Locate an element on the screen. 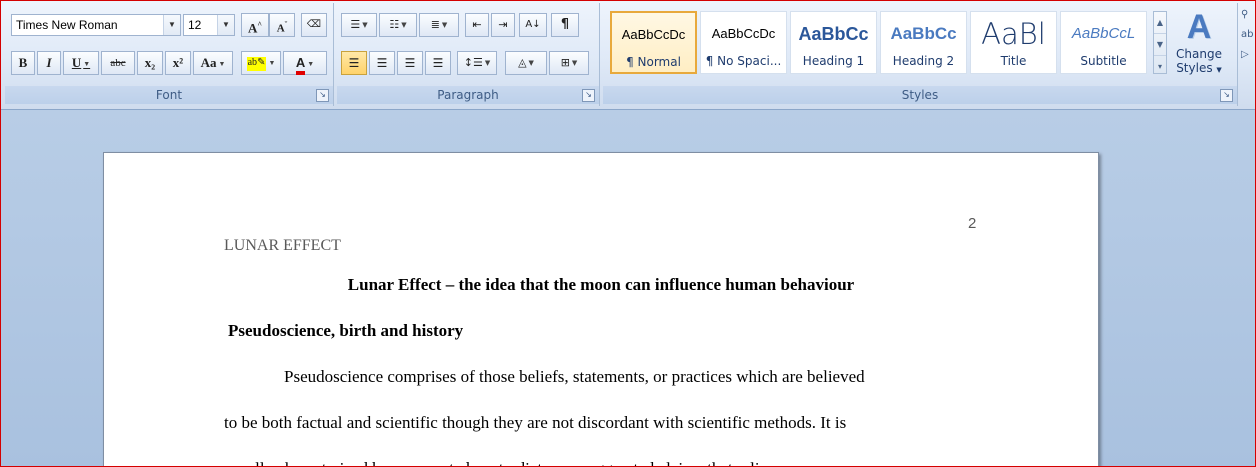 The height and width of the screenshot is (467, 1256). sort-az-icon: A↓ is located at coordinates (533, 24).